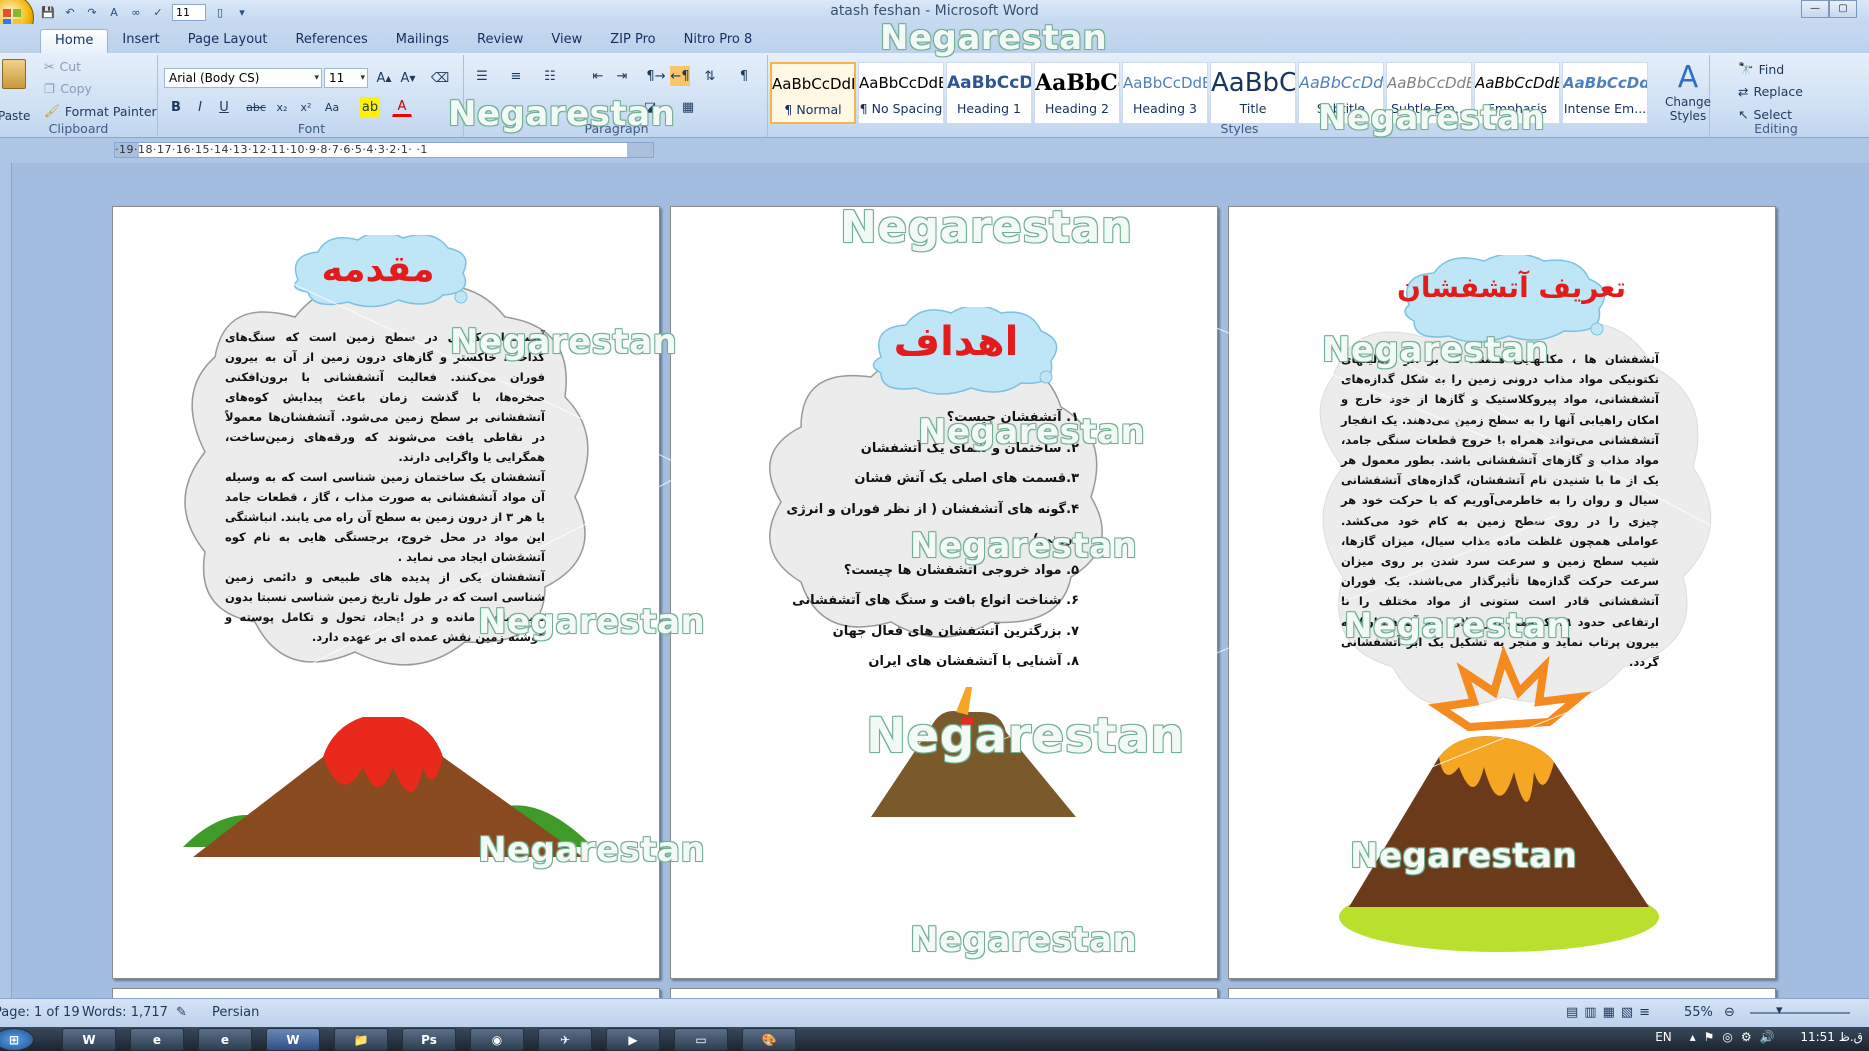  Describe the element at coordinates (650, 107) in the screenshot. I see `shading-icon: ◪` at that location.